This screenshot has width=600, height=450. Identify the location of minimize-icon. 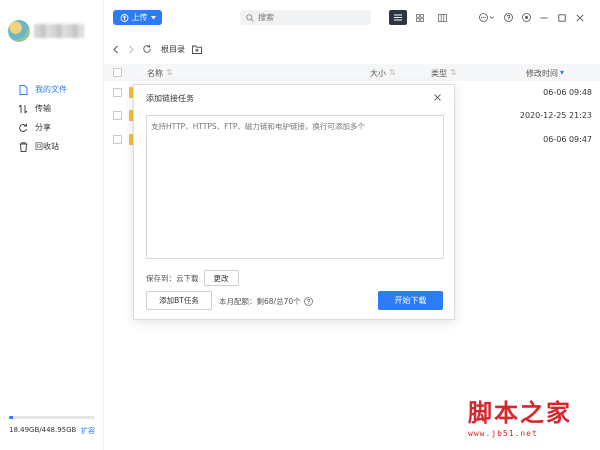
(544, 17).